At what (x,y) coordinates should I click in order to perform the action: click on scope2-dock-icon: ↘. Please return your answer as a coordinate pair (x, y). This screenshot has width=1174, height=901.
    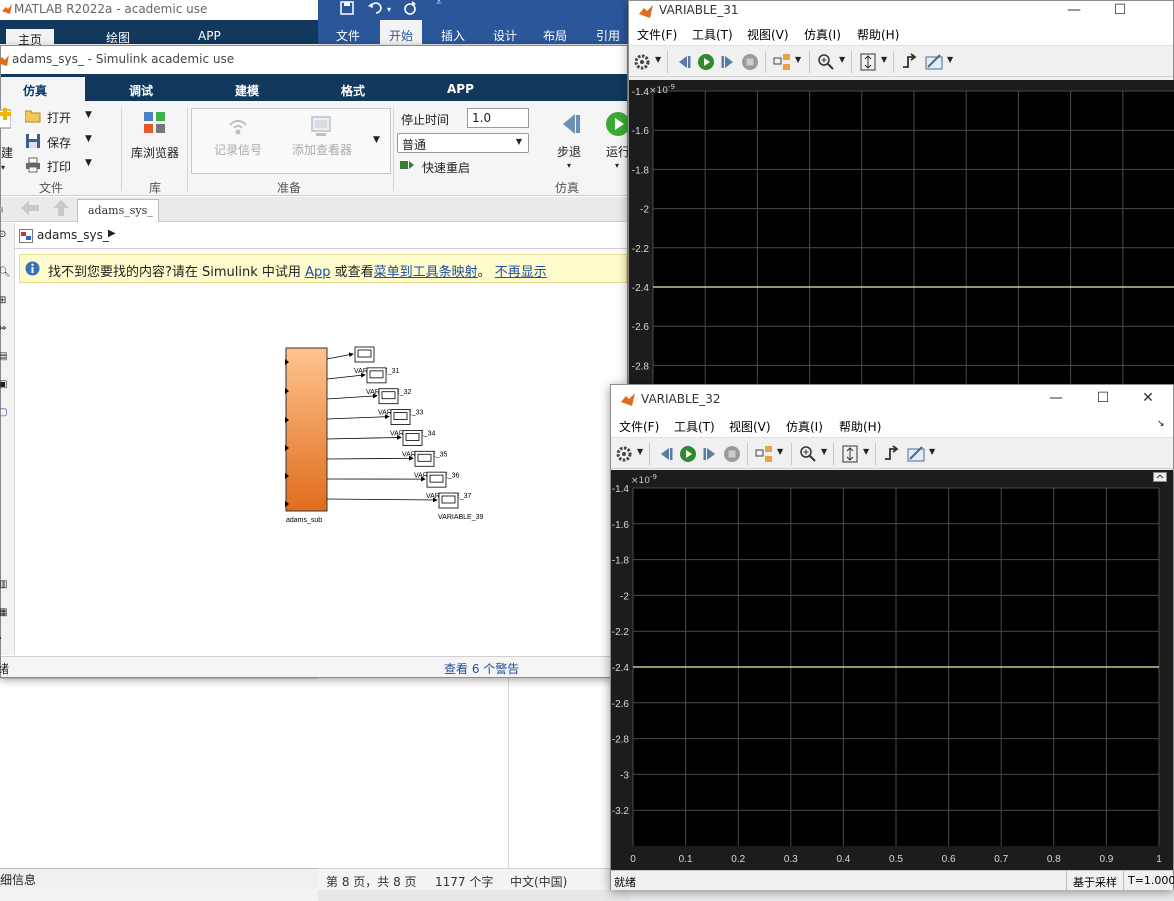
    Looking at the image, I should click on (1161, 424).